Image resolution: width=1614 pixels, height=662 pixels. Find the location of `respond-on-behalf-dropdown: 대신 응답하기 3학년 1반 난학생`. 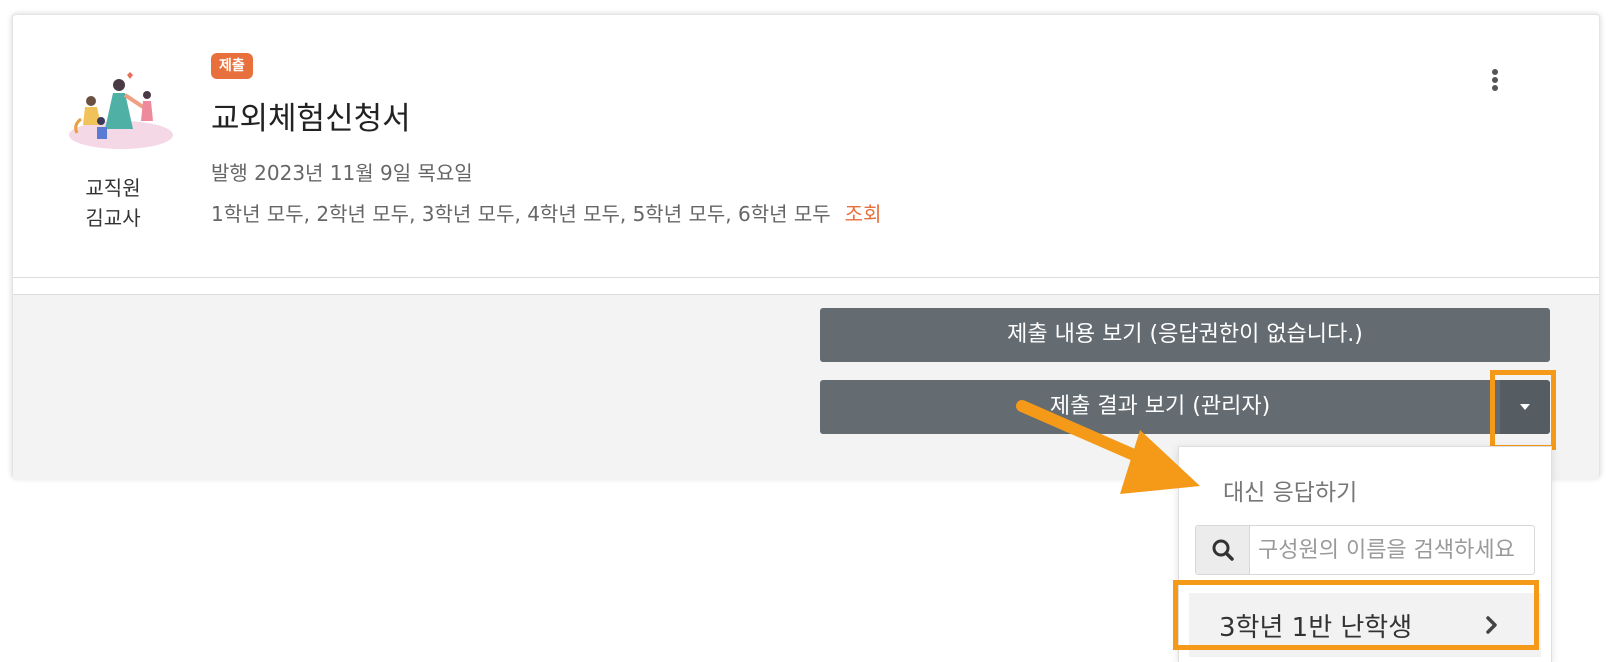

respond-on-behalf-dropdown: 대신 응답하기 3학년 1반 난학생 is located at coordinates (1365, 554).